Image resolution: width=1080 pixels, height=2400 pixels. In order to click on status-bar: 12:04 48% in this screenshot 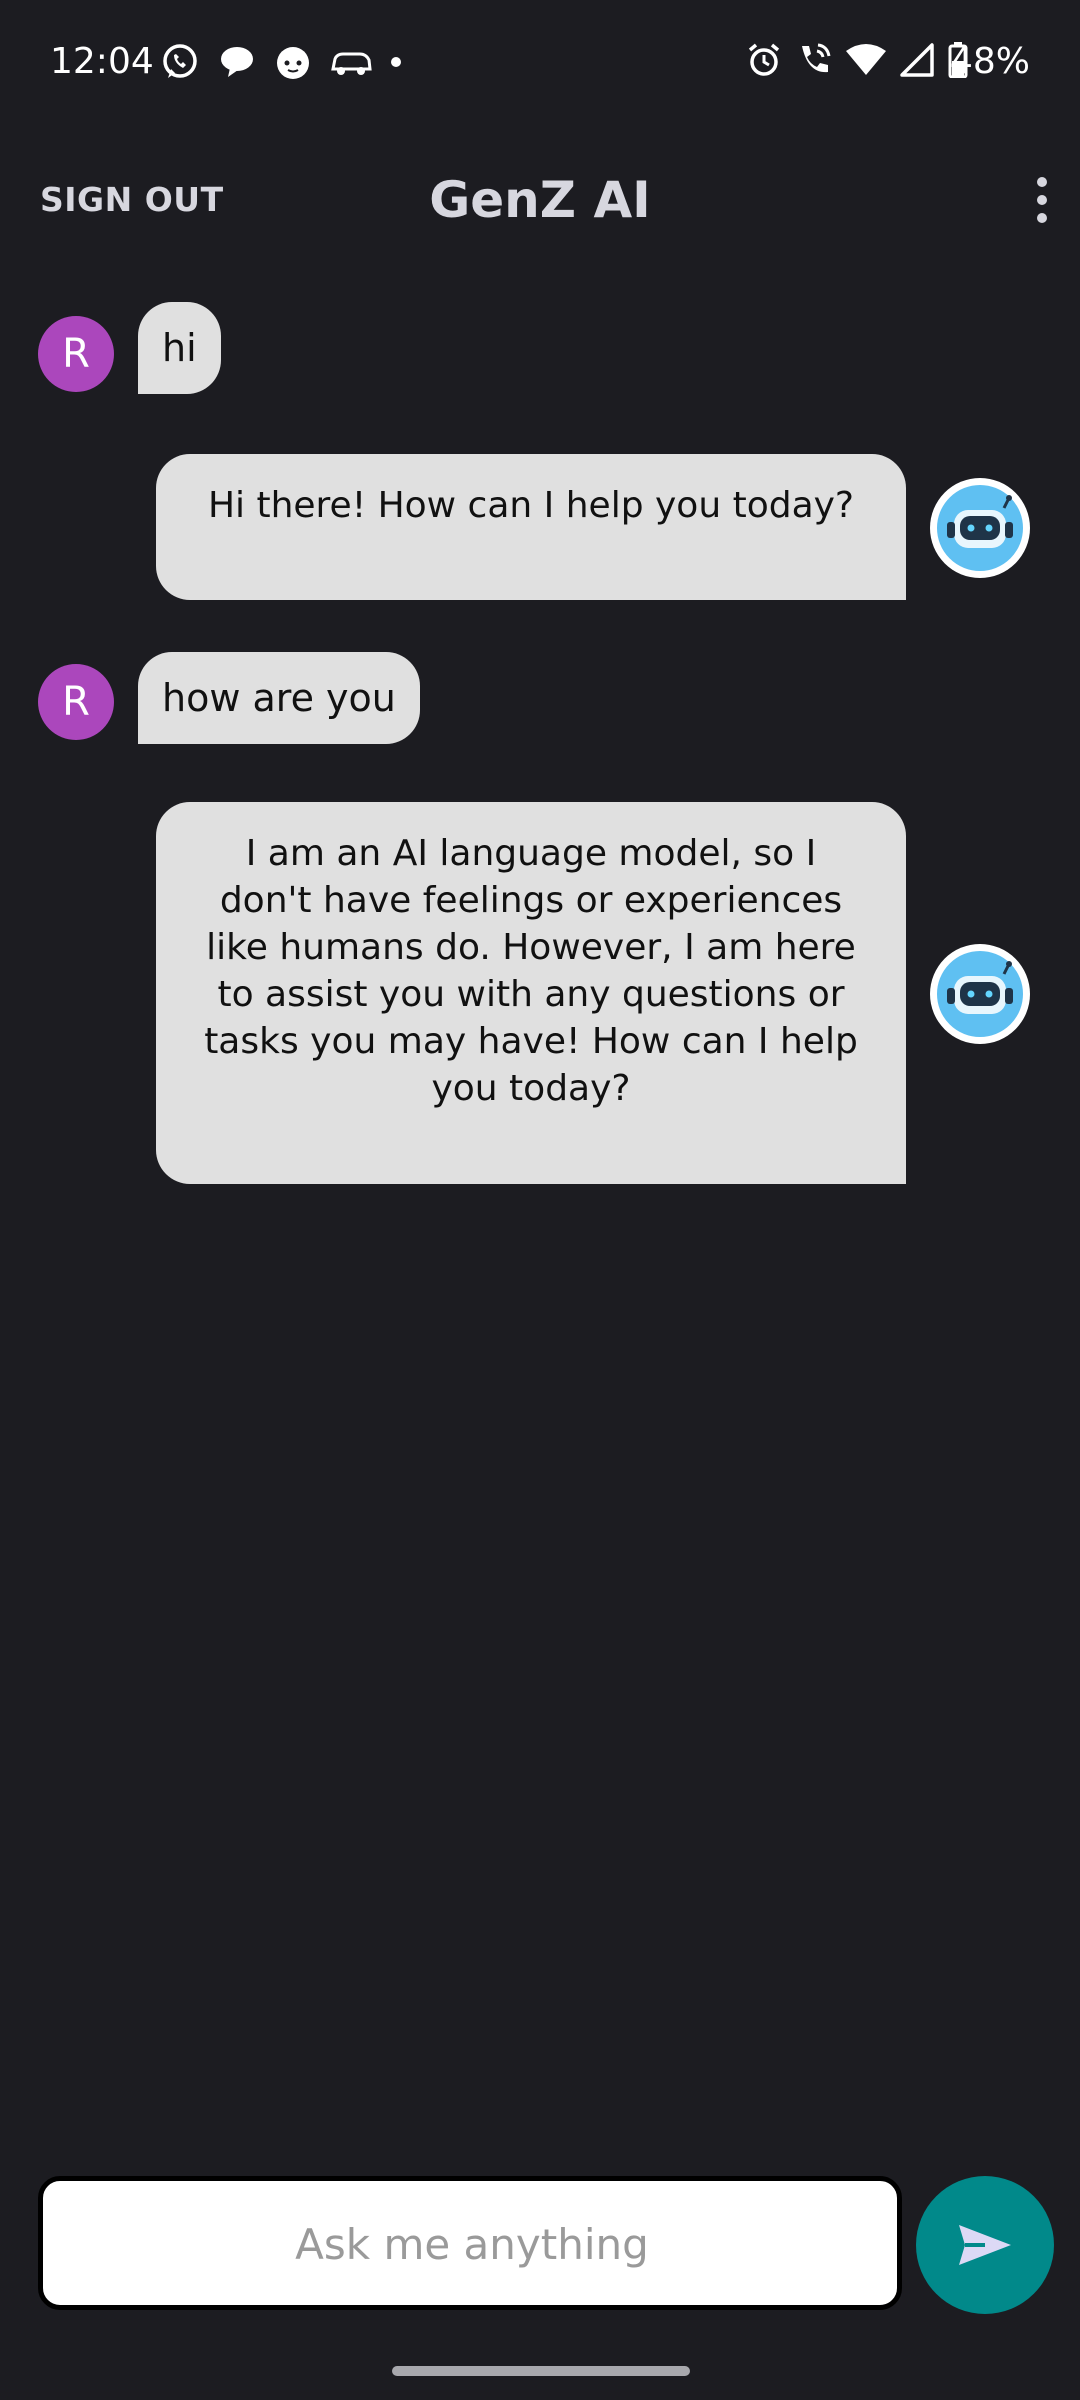, I will do `click(540, 63)`.